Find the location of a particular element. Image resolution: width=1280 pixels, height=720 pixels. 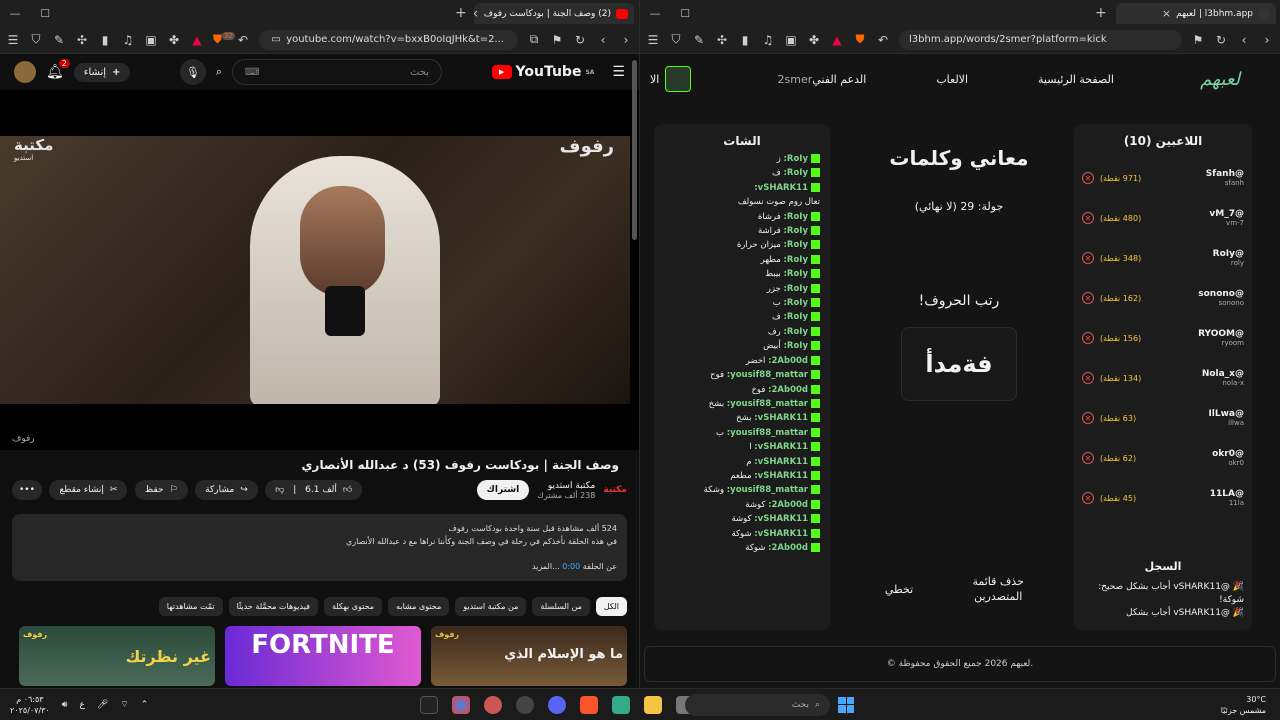

subscribe-button: اشتراك is located at coordinates (503, 490).